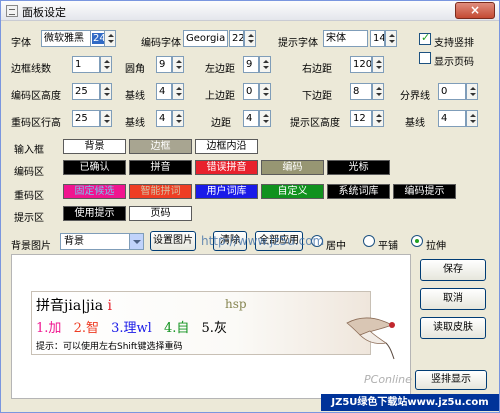  Describe the element at coordinates (164, 91) in the screenshot. I see `code-baseline-field: 4` at that location.